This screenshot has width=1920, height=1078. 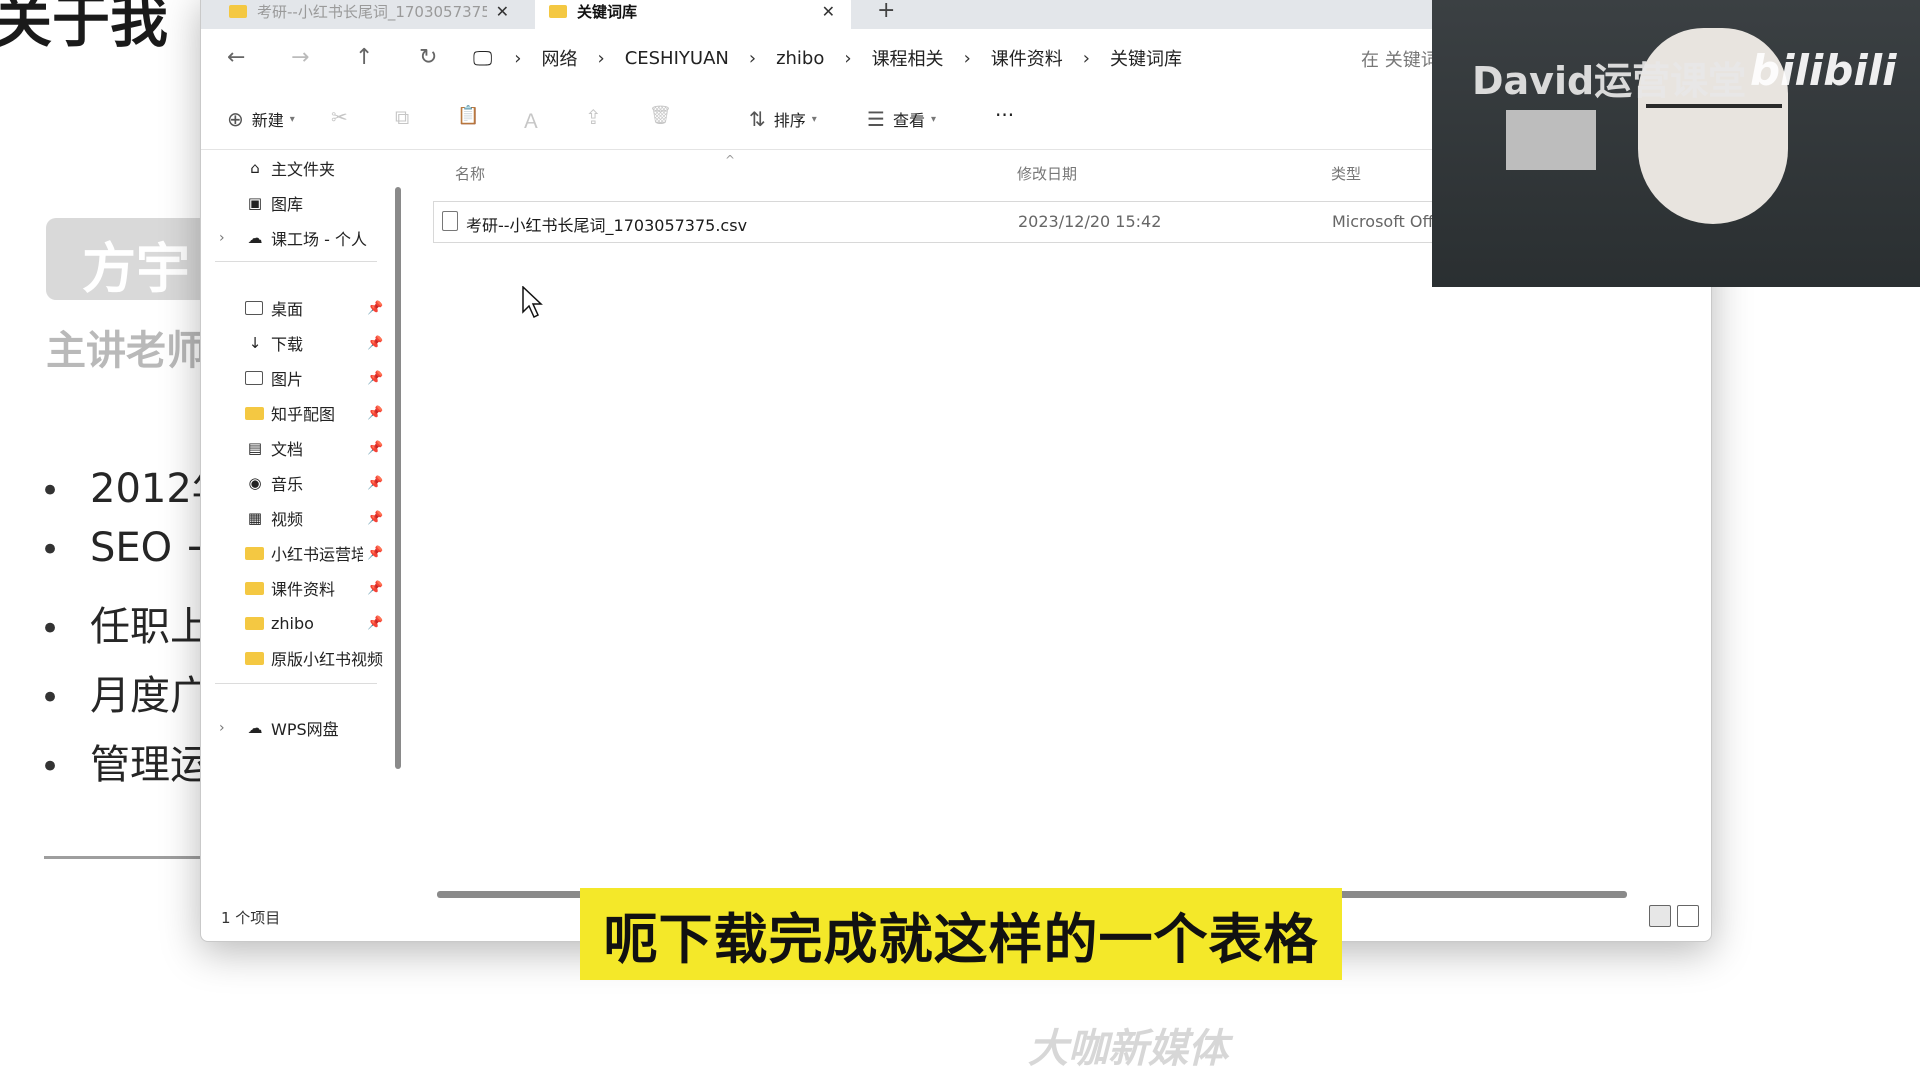 I want to click on nav-item-pictures: 图片 📌, so click(x=301, y=378).